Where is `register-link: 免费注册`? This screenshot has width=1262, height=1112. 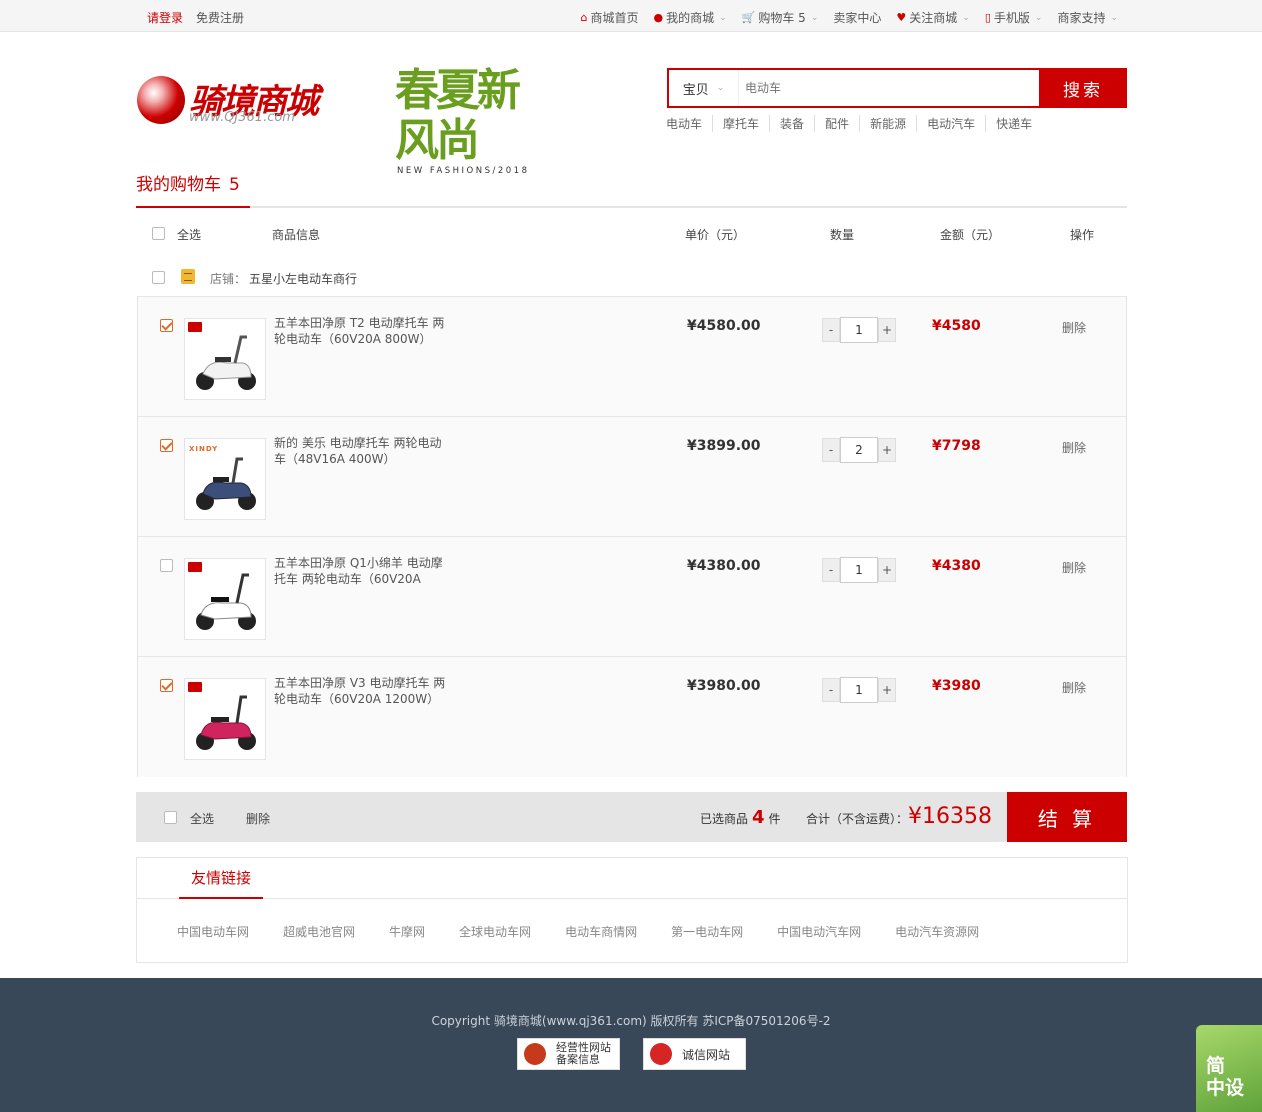
register-link: 免费注册 is located at coordinates (220, 17).